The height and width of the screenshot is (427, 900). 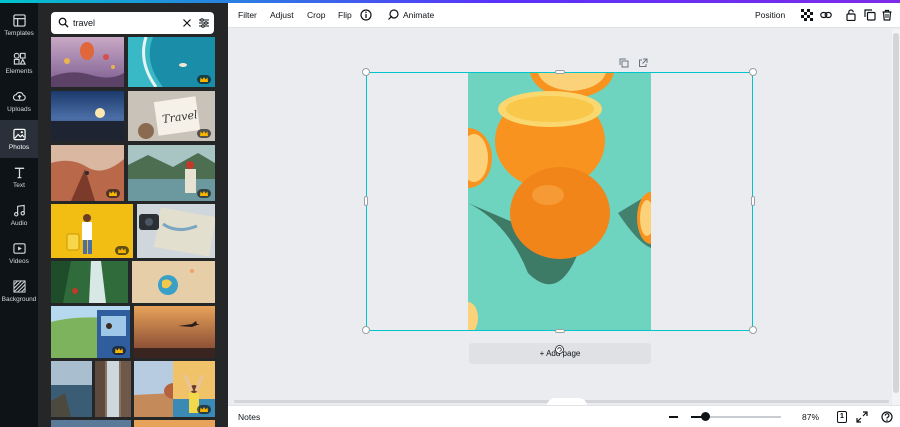 What do you see at coordinates (19, 261) in the screenshot?
I see `rail-label-videos: Videos` at bounding box center [19, 261].